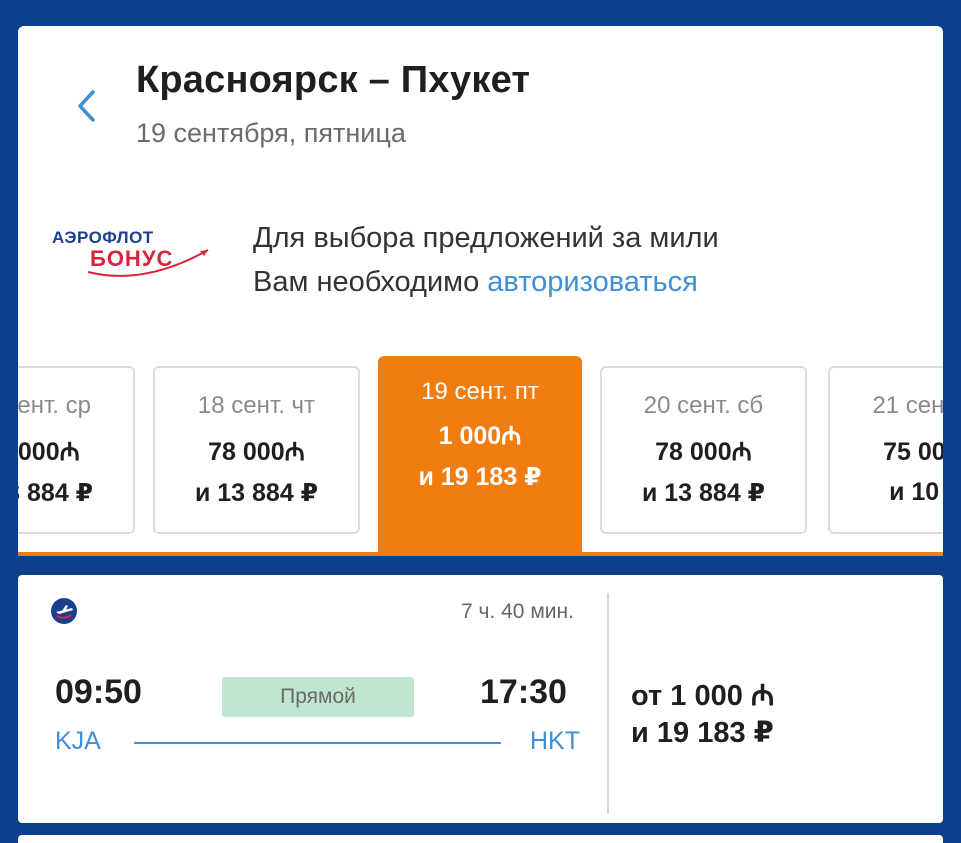  Describe the element at coordinates (132, 258) in the screenshot. I see `logo-line2: БОНУС` at that location.